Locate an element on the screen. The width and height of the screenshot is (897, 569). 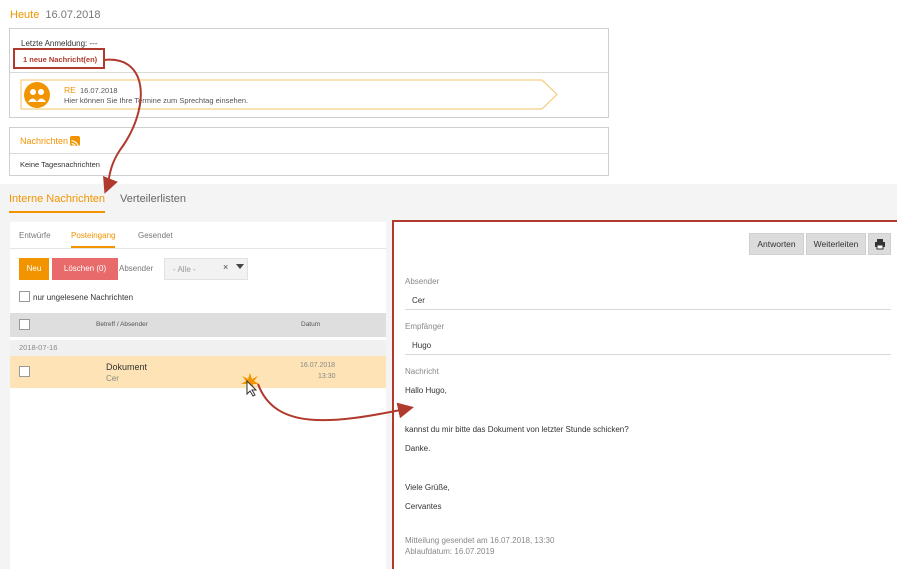
column-header-date: Datum is located at coordinates (310, 324).